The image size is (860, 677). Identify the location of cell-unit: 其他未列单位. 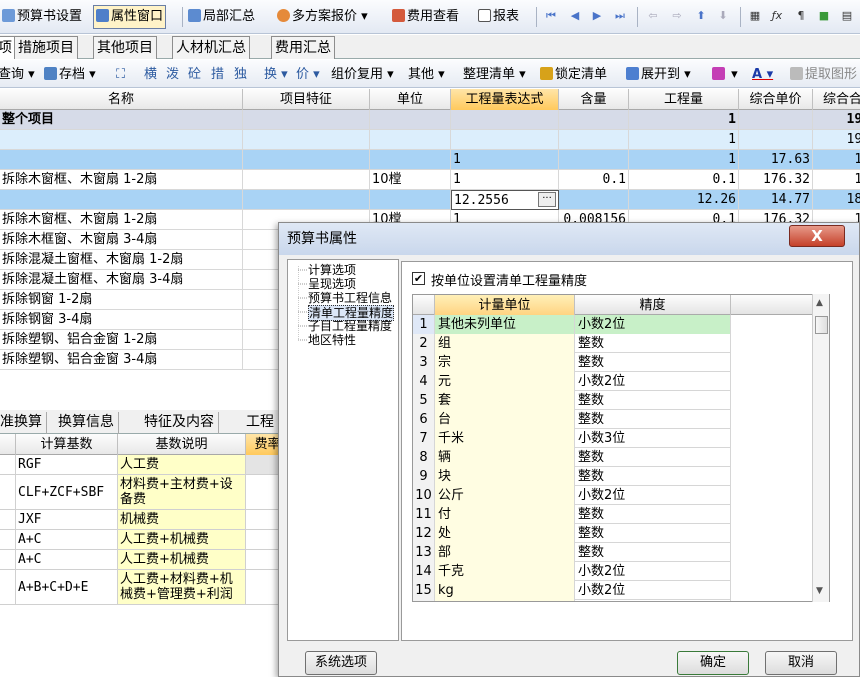
(505, 324).